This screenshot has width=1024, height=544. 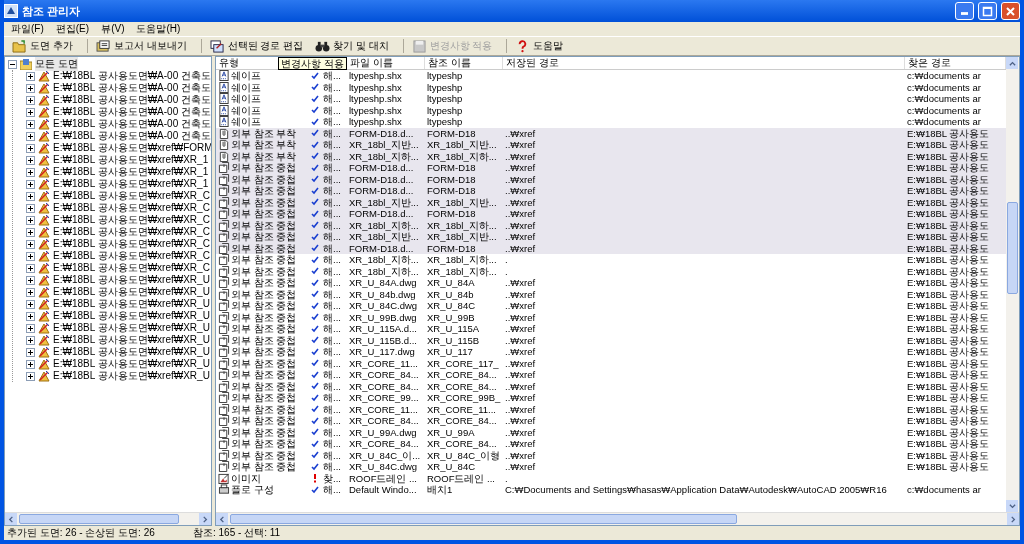 I want to click on menu-item: 파일(F), so click(x=27, y=29).